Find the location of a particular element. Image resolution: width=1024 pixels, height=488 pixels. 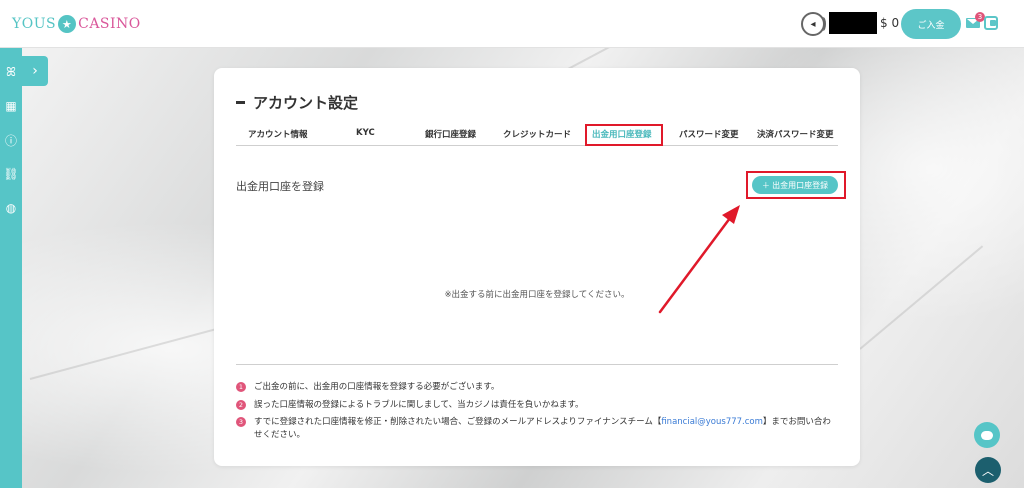

note-text: 誤った口座情報の登録によるトラブルに関しまして、当カジノは責任を負いかねます。 is located at coordinates (419, 405).